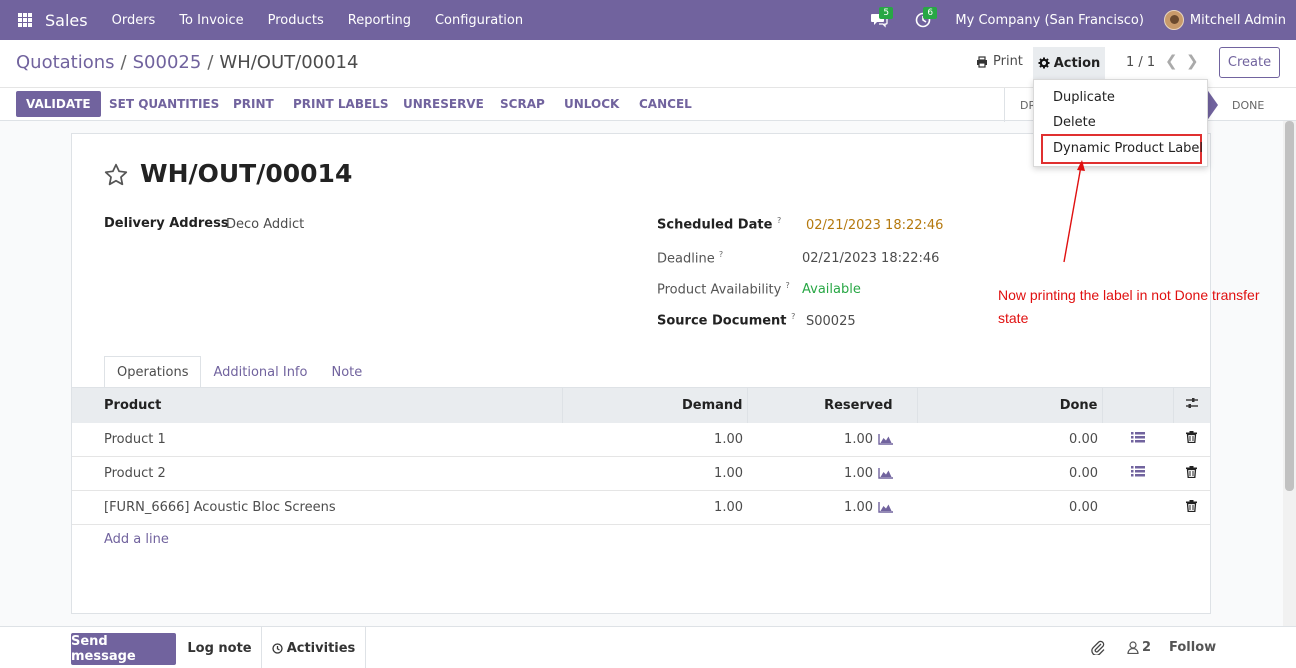 The height and width of the screenshot is (668, 1296). What do you see at coordinates (1009, 473) in the screenshot?
I see `cell-done: 0.00` at bounding box center [1009, 473].